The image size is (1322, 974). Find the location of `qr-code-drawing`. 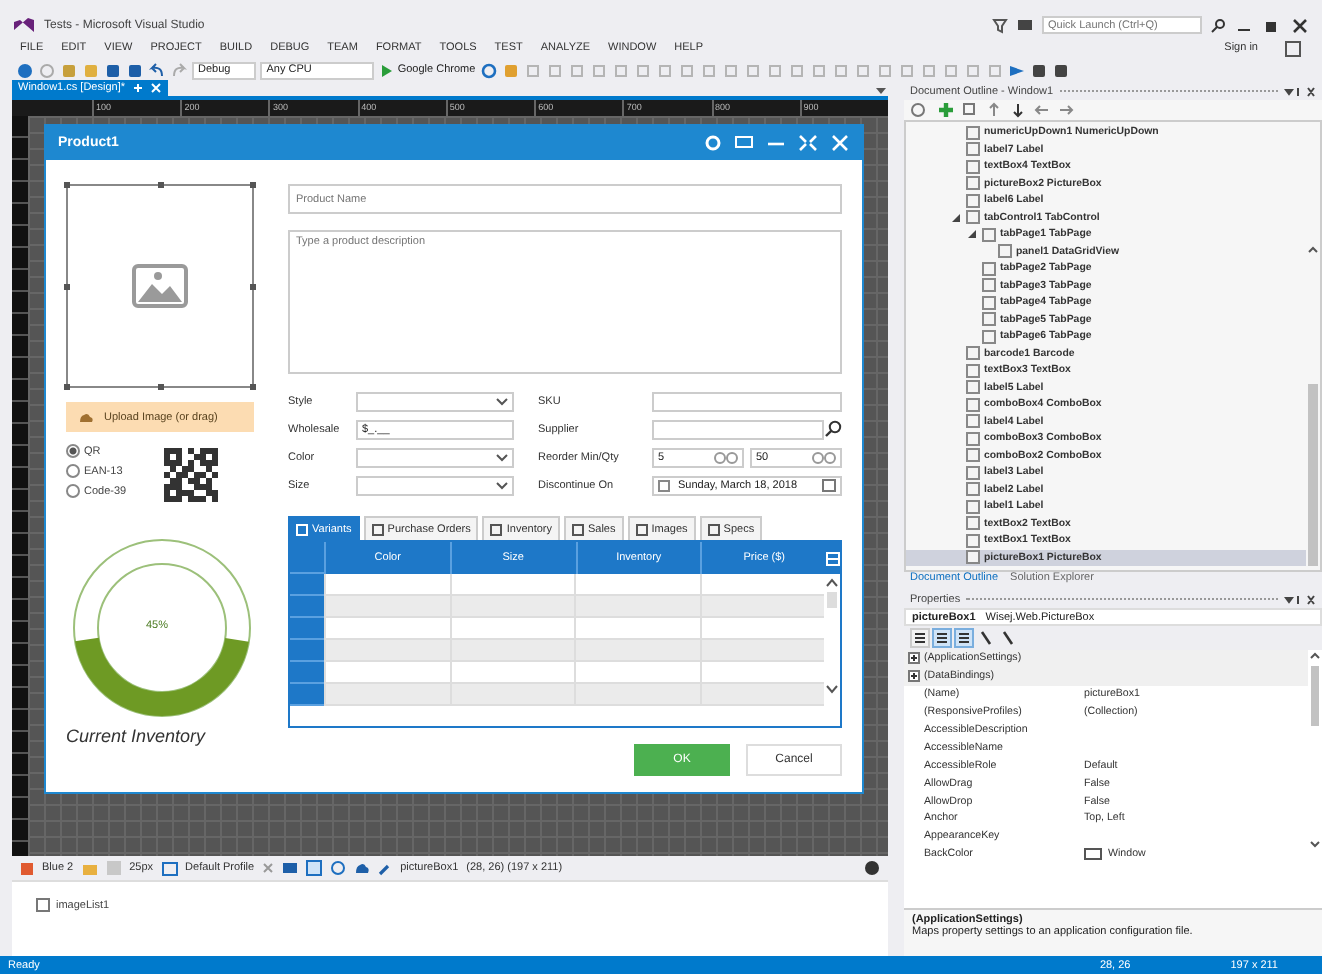

qr-code-drawing is located at coordinates (191, 475).